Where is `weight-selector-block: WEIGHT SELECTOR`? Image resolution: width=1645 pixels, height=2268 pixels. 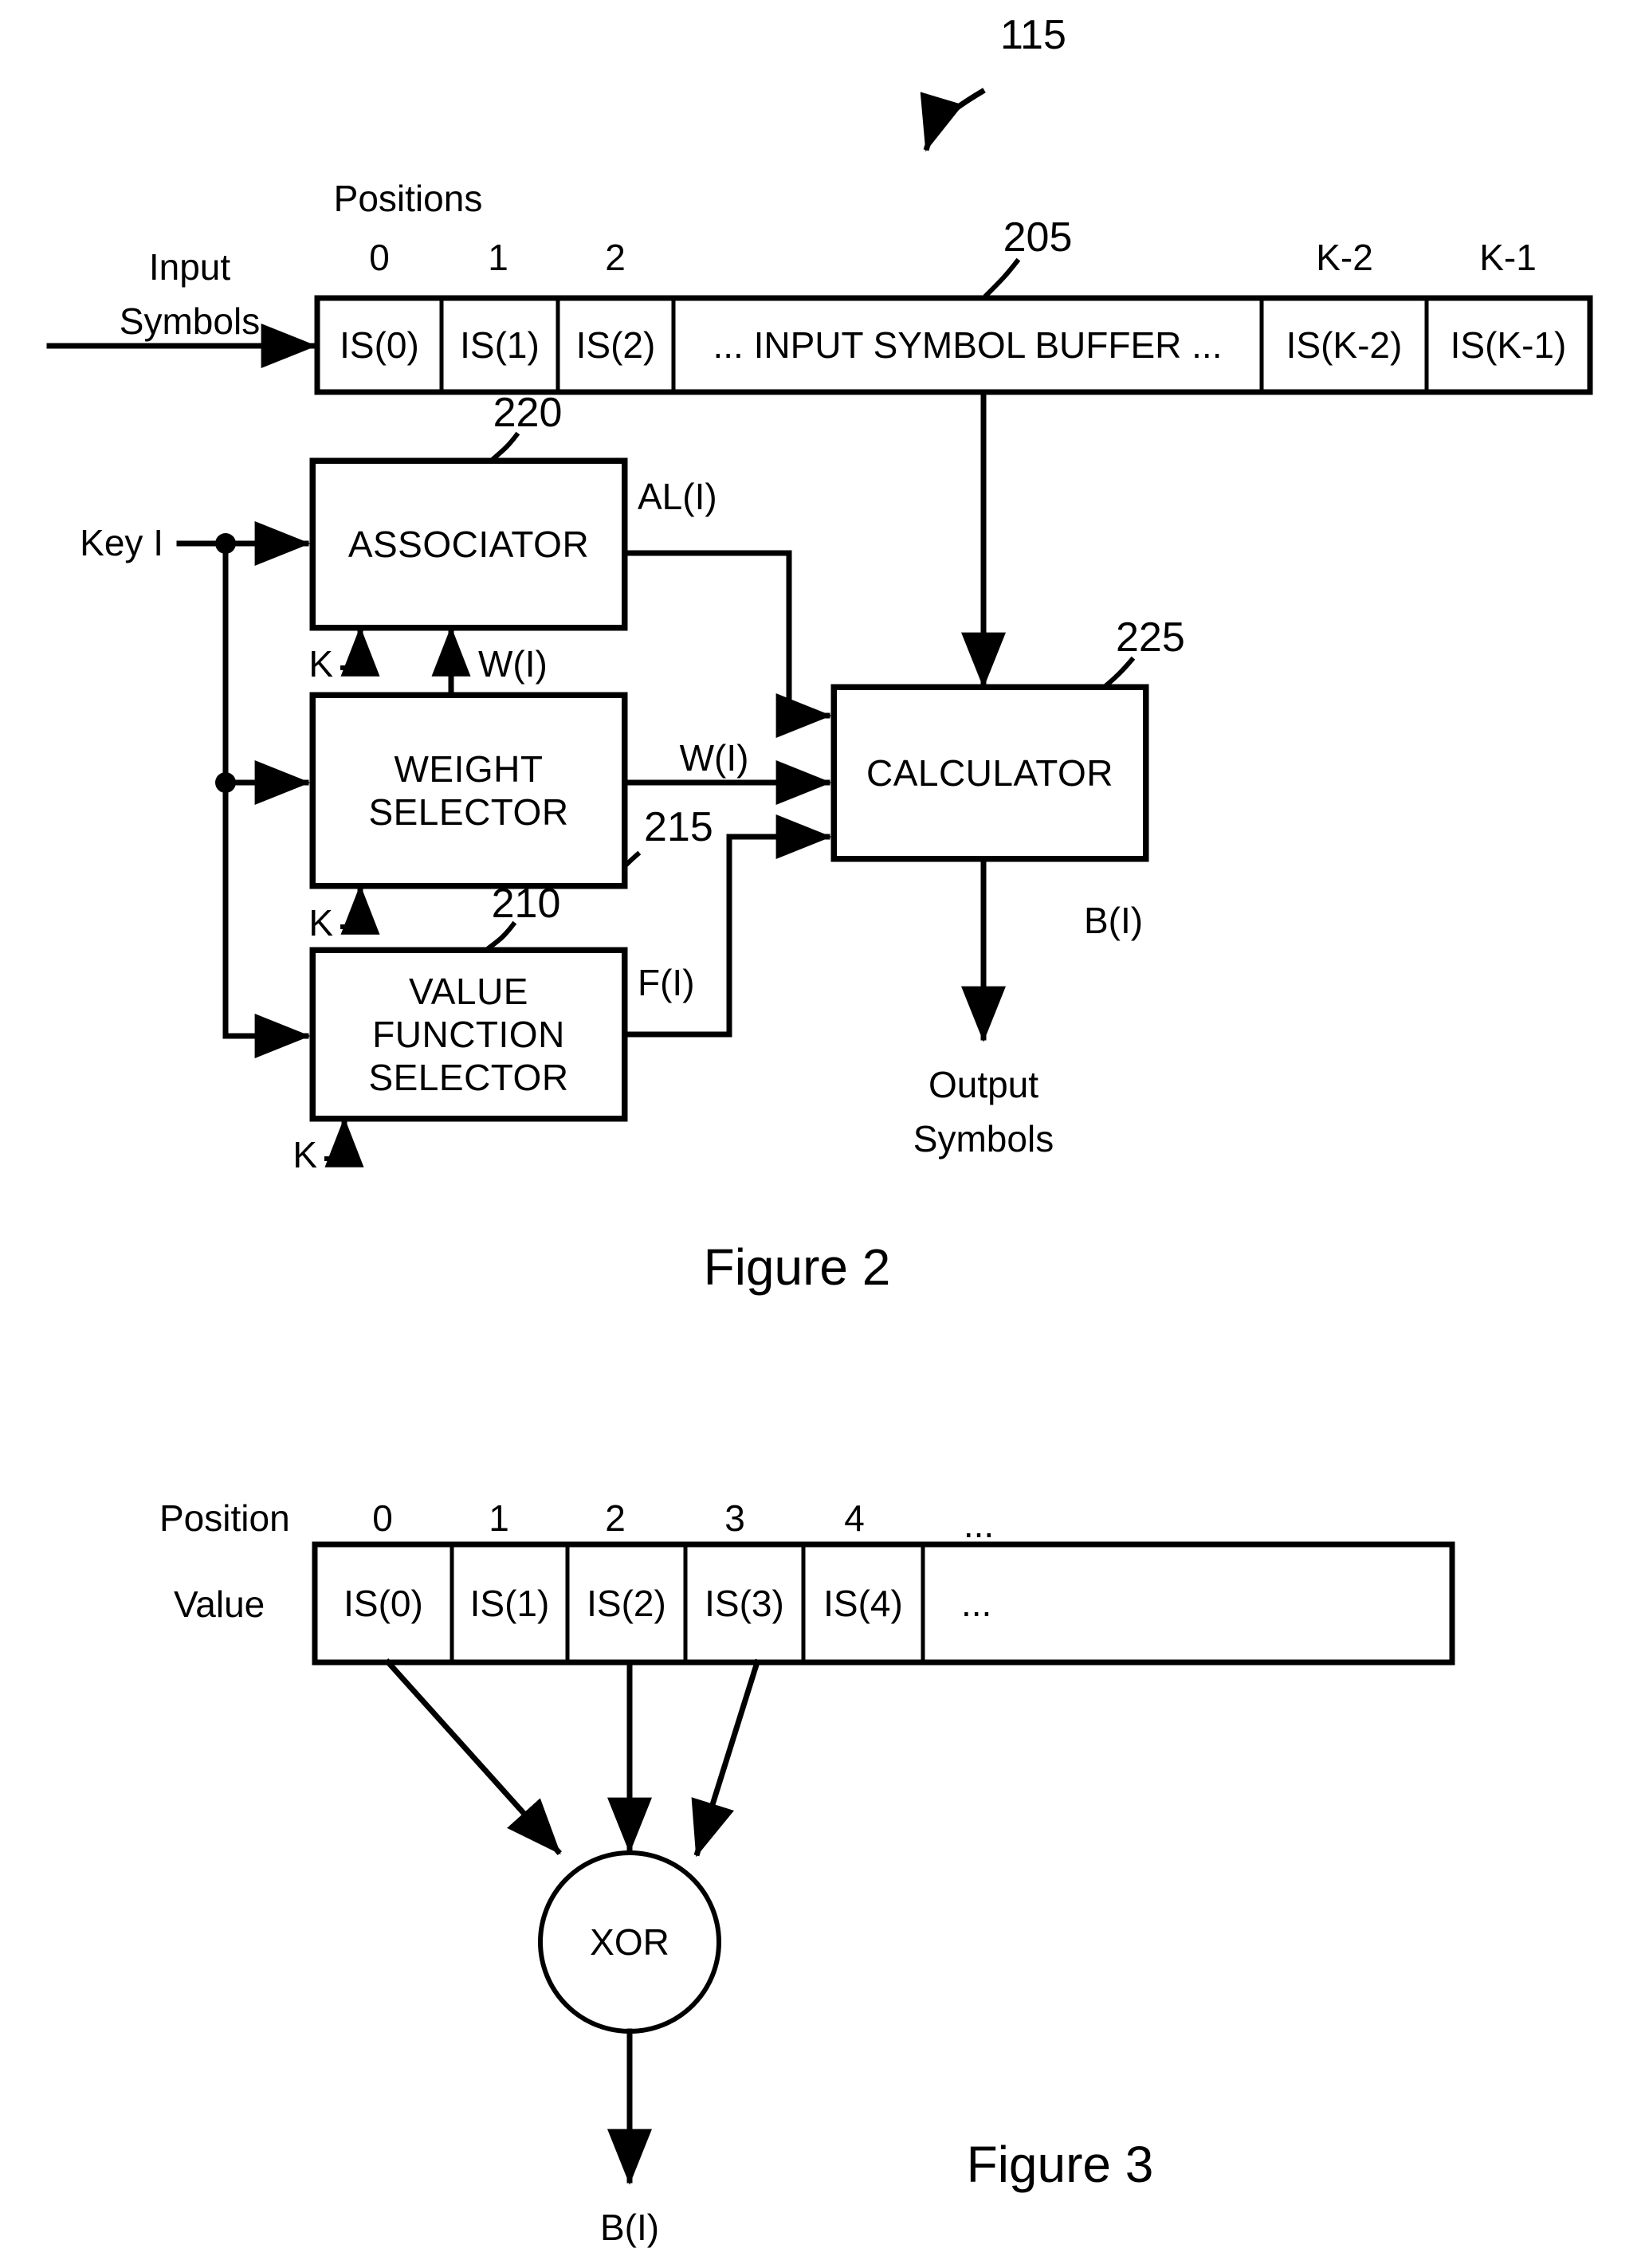 weight-selector-block: WEIGHT SELECTOR is located at coordinates (468, 790).